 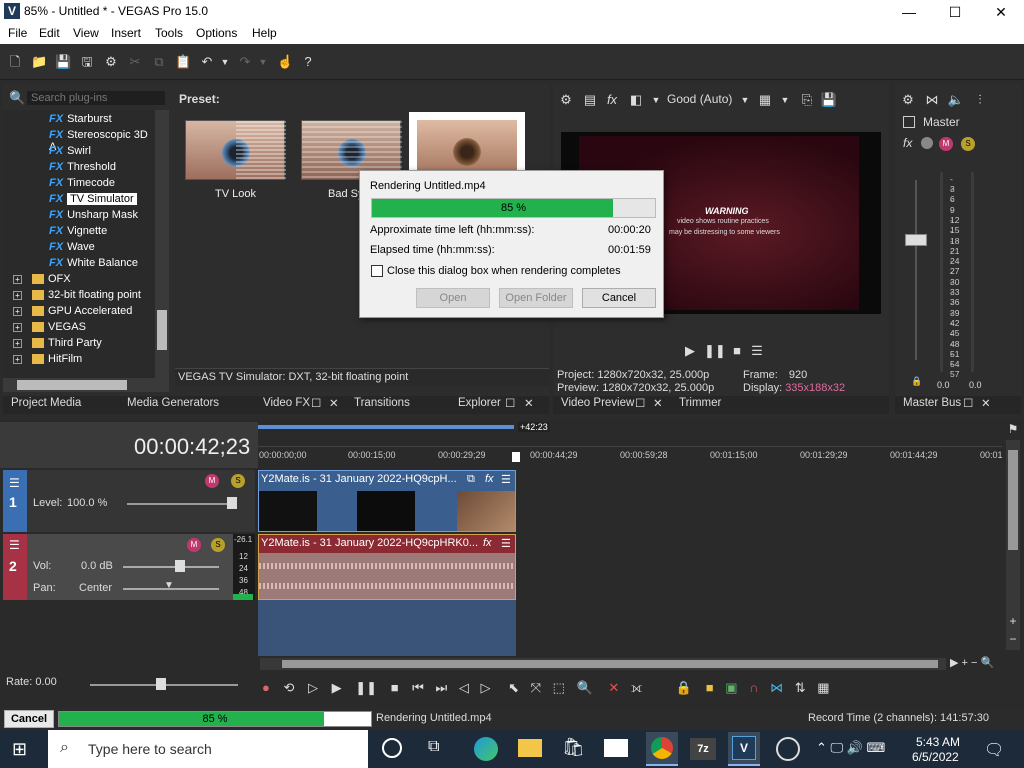 What do you see at coordinates (161, 684) in the screenshot?
I see `rate-slider-handle` at bounding box center [161, 684].